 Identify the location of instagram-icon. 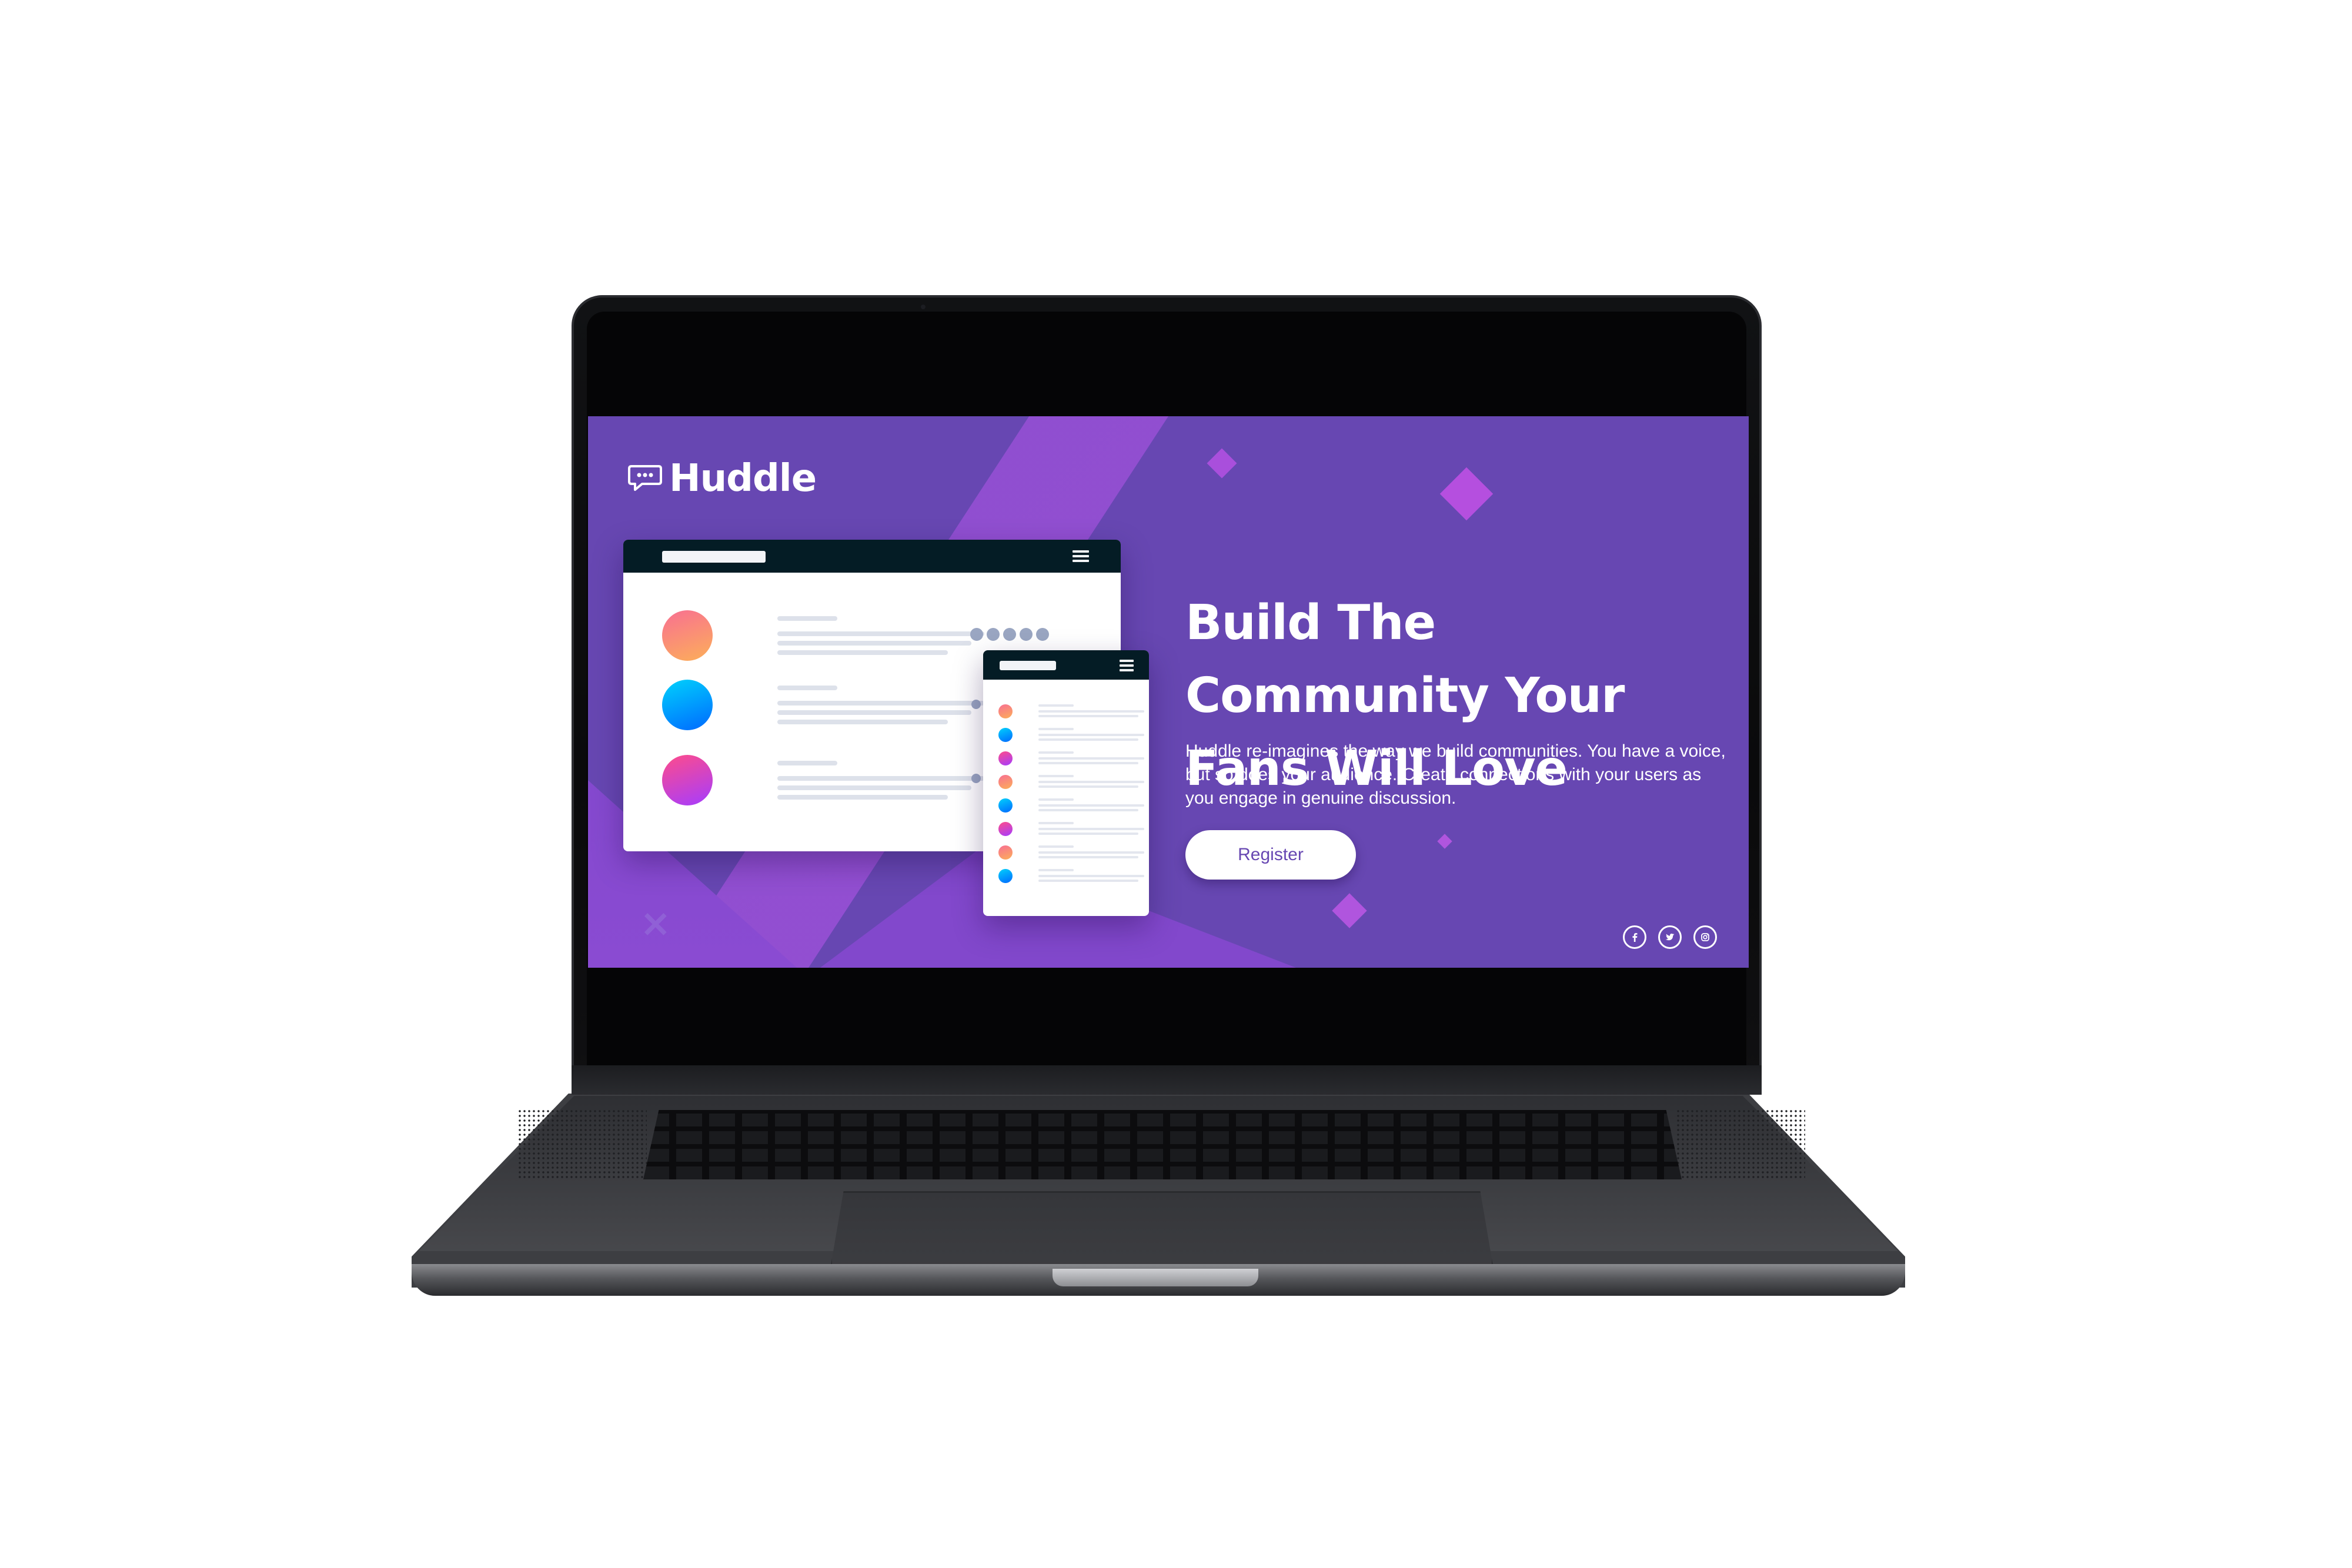
(1705, 937).